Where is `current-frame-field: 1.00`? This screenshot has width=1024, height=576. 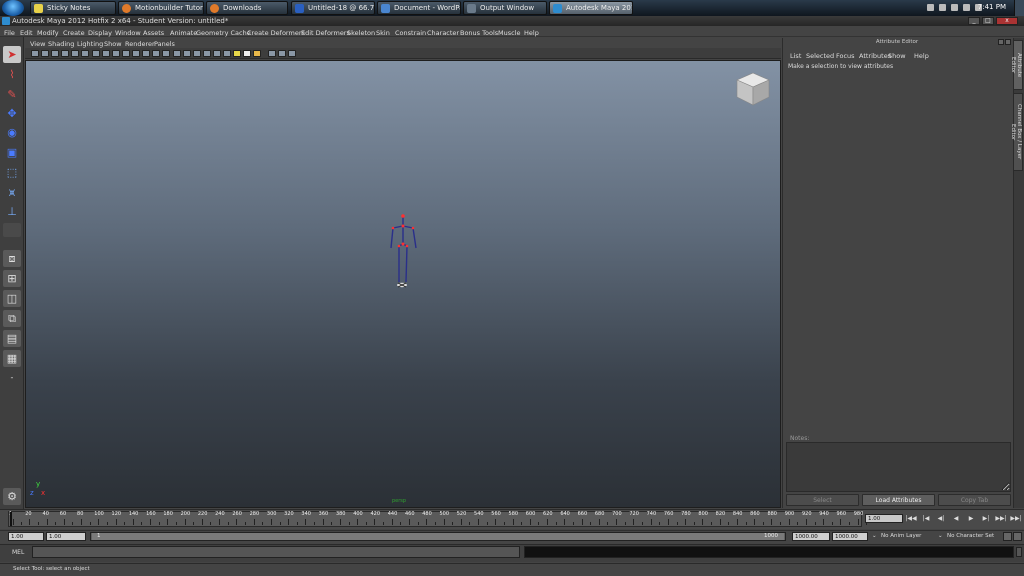 current-frame-field: 1.00 is located at coordinates (884, 518).